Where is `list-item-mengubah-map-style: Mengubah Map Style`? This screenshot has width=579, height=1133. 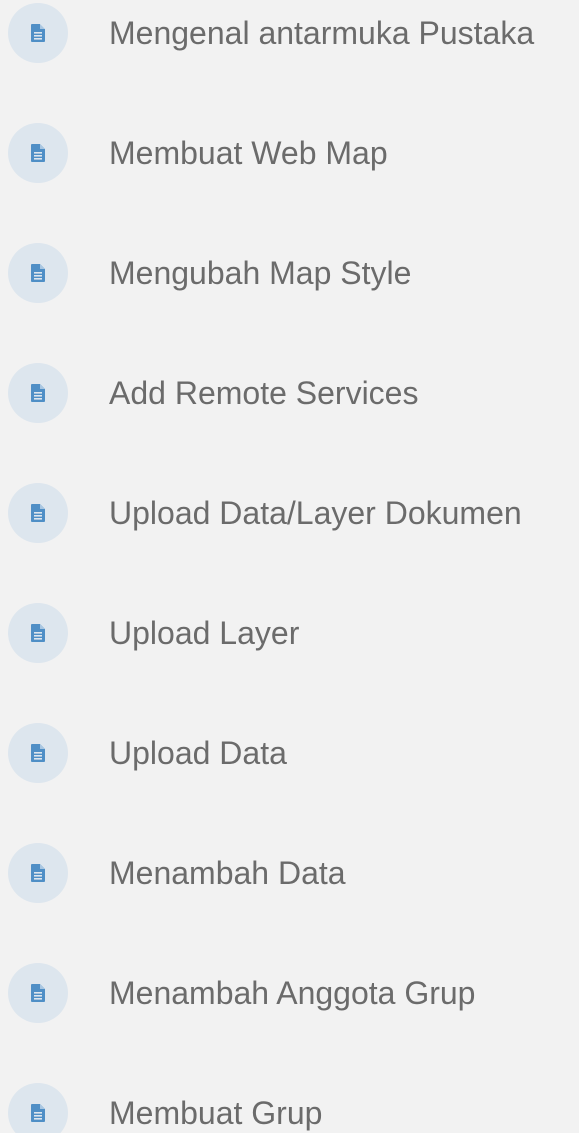 list-item-mengubah-map-style: Mengubah Map Style is located at coordinates (289, 273).